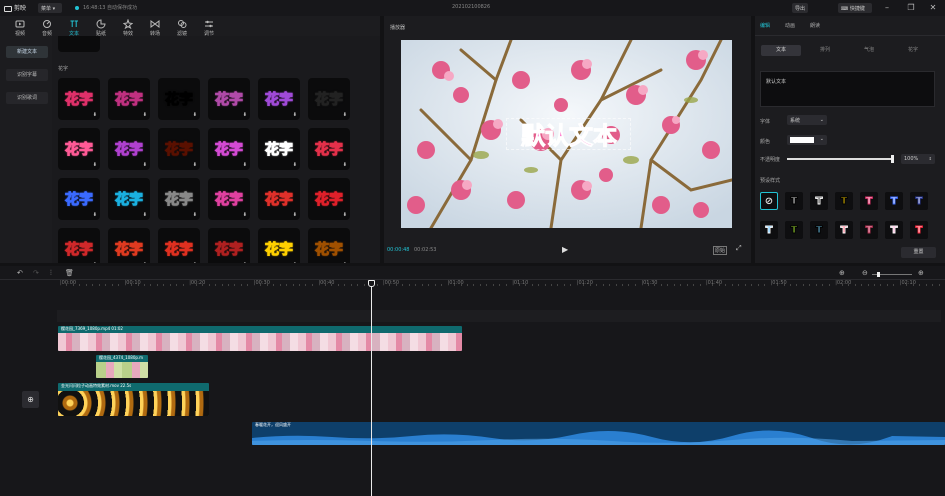  I want to click on inspector-tab: 编辑, so click(765, 25).